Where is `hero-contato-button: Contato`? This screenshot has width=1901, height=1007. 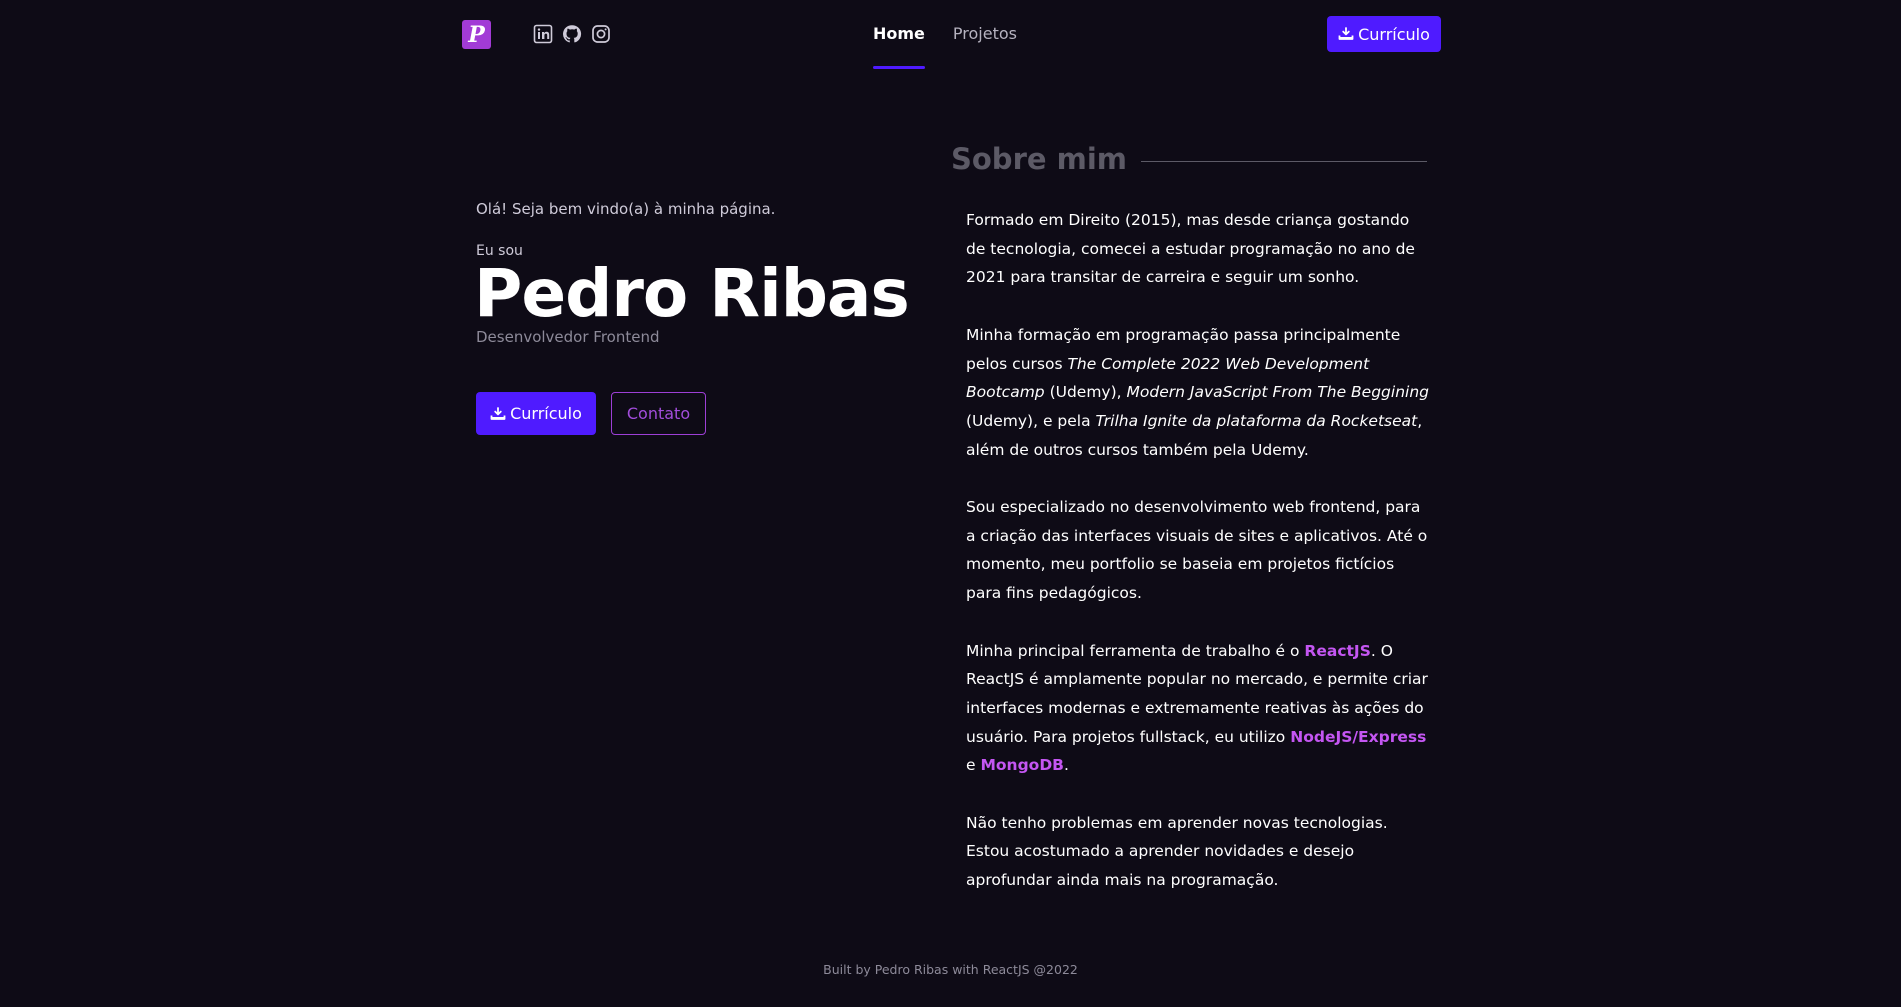 hero-contato-button: Contato is located at coordinates (658, 413).